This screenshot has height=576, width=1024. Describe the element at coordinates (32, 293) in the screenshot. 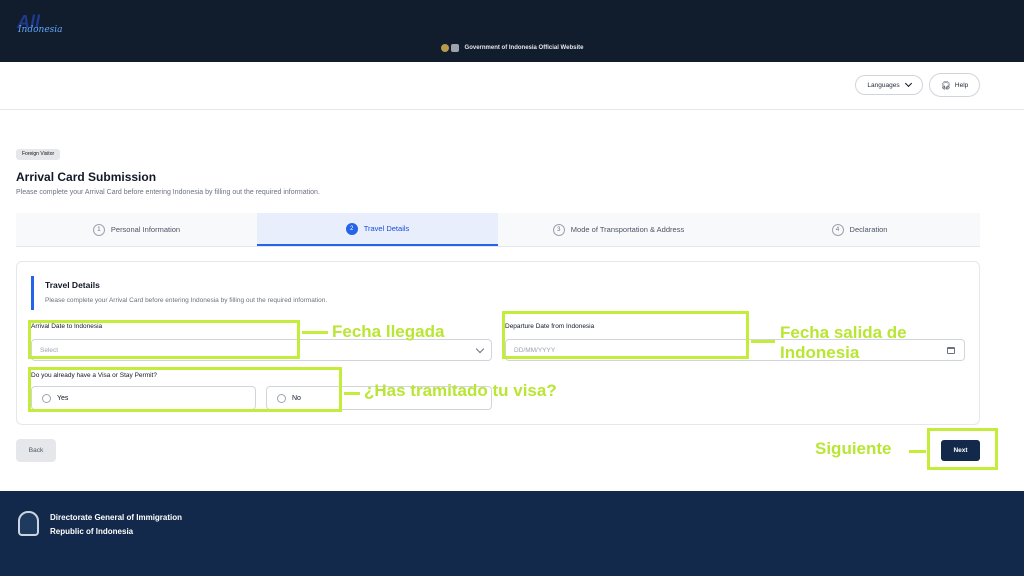

I see `section-accent-bar` at that location.